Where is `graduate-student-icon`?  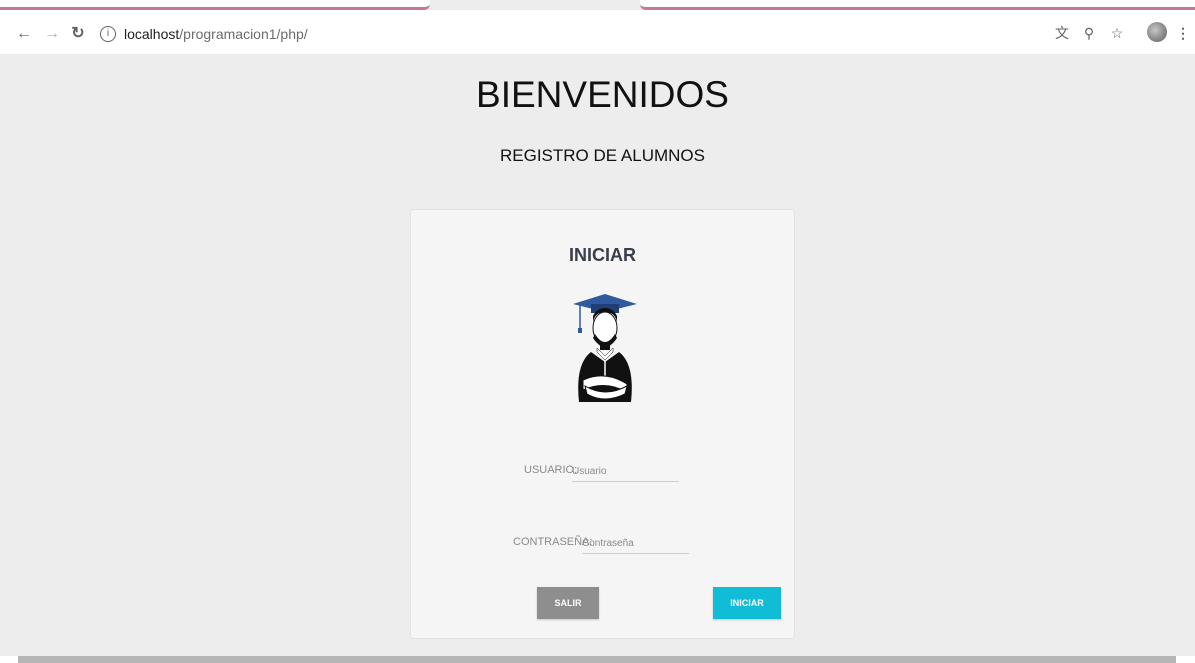
graduate-student-icon is located at coordinates (605, 348).